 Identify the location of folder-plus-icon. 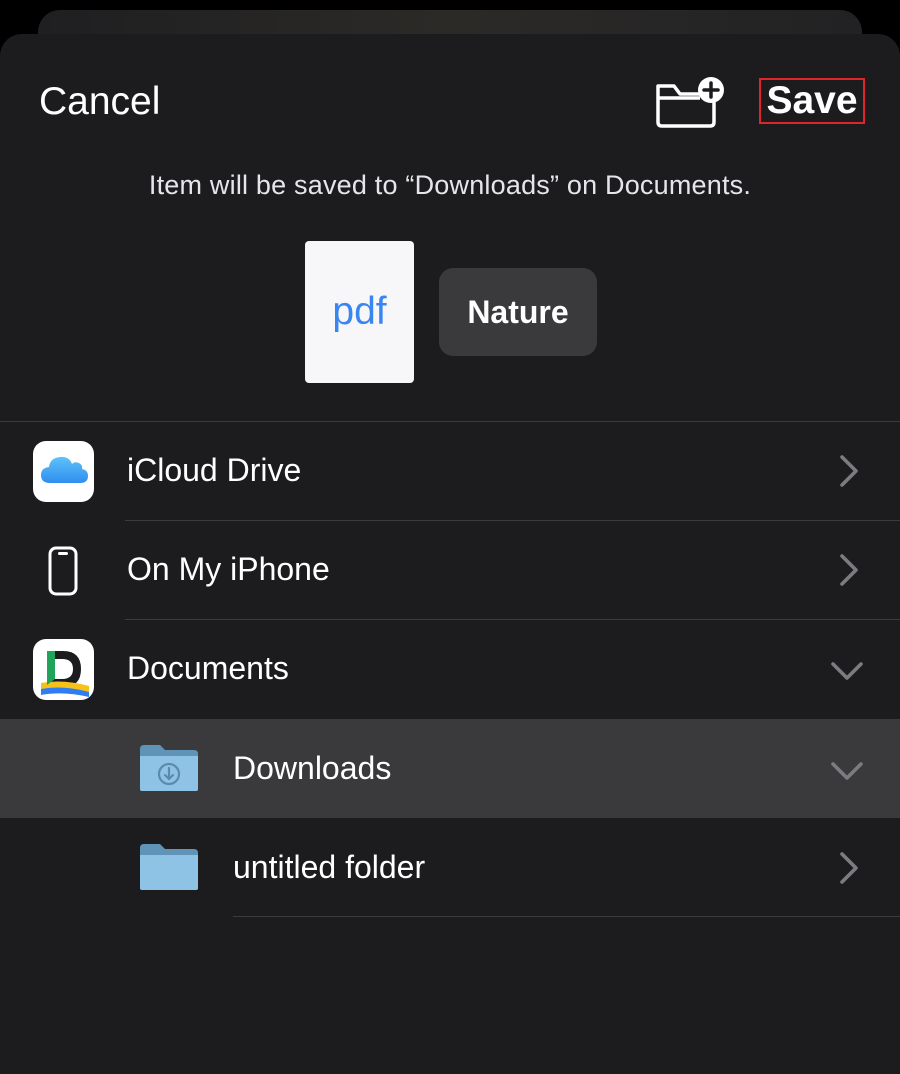
(690, 102).